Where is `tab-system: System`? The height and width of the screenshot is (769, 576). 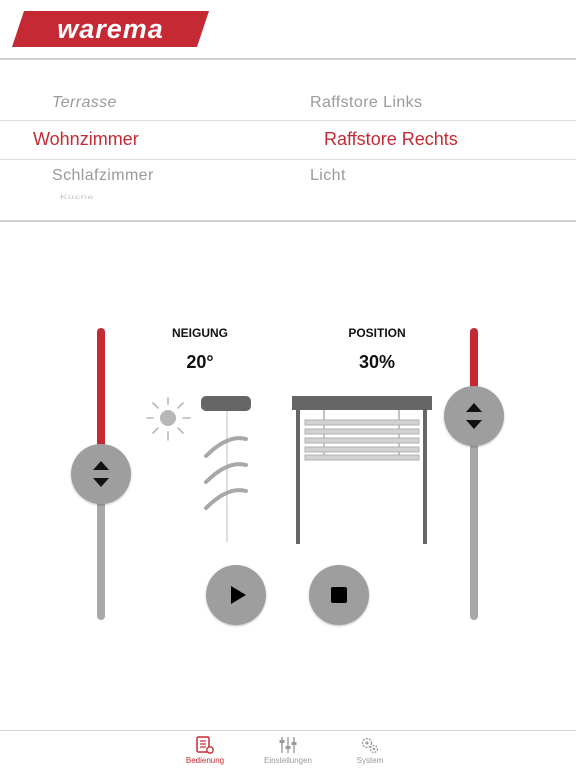
tab-system: System is located at coordinates (370, 751).